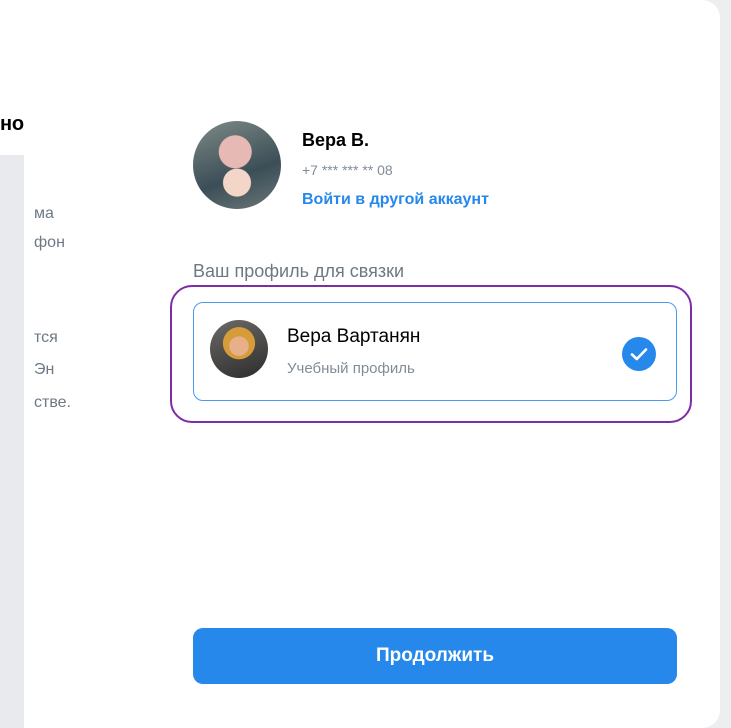  I want to click on profile-avatar, so click(239, 349).